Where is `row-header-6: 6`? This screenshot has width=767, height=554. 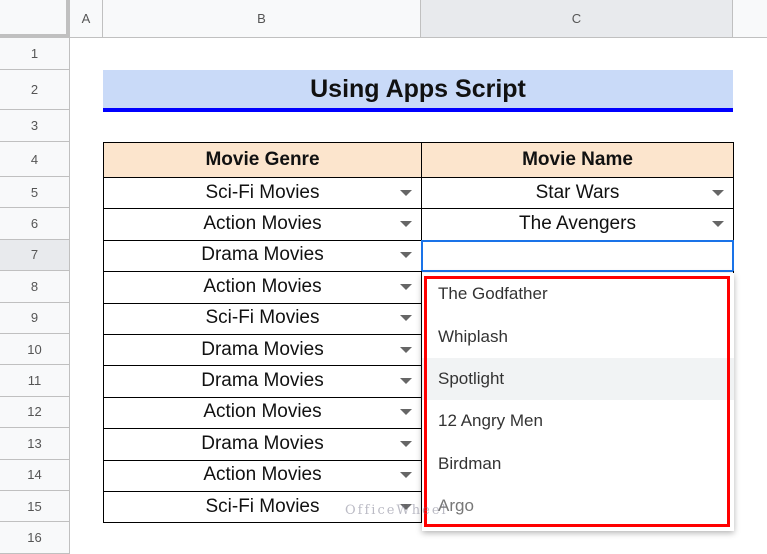 row-header-6: 6 is located at coordinates (35, 224).